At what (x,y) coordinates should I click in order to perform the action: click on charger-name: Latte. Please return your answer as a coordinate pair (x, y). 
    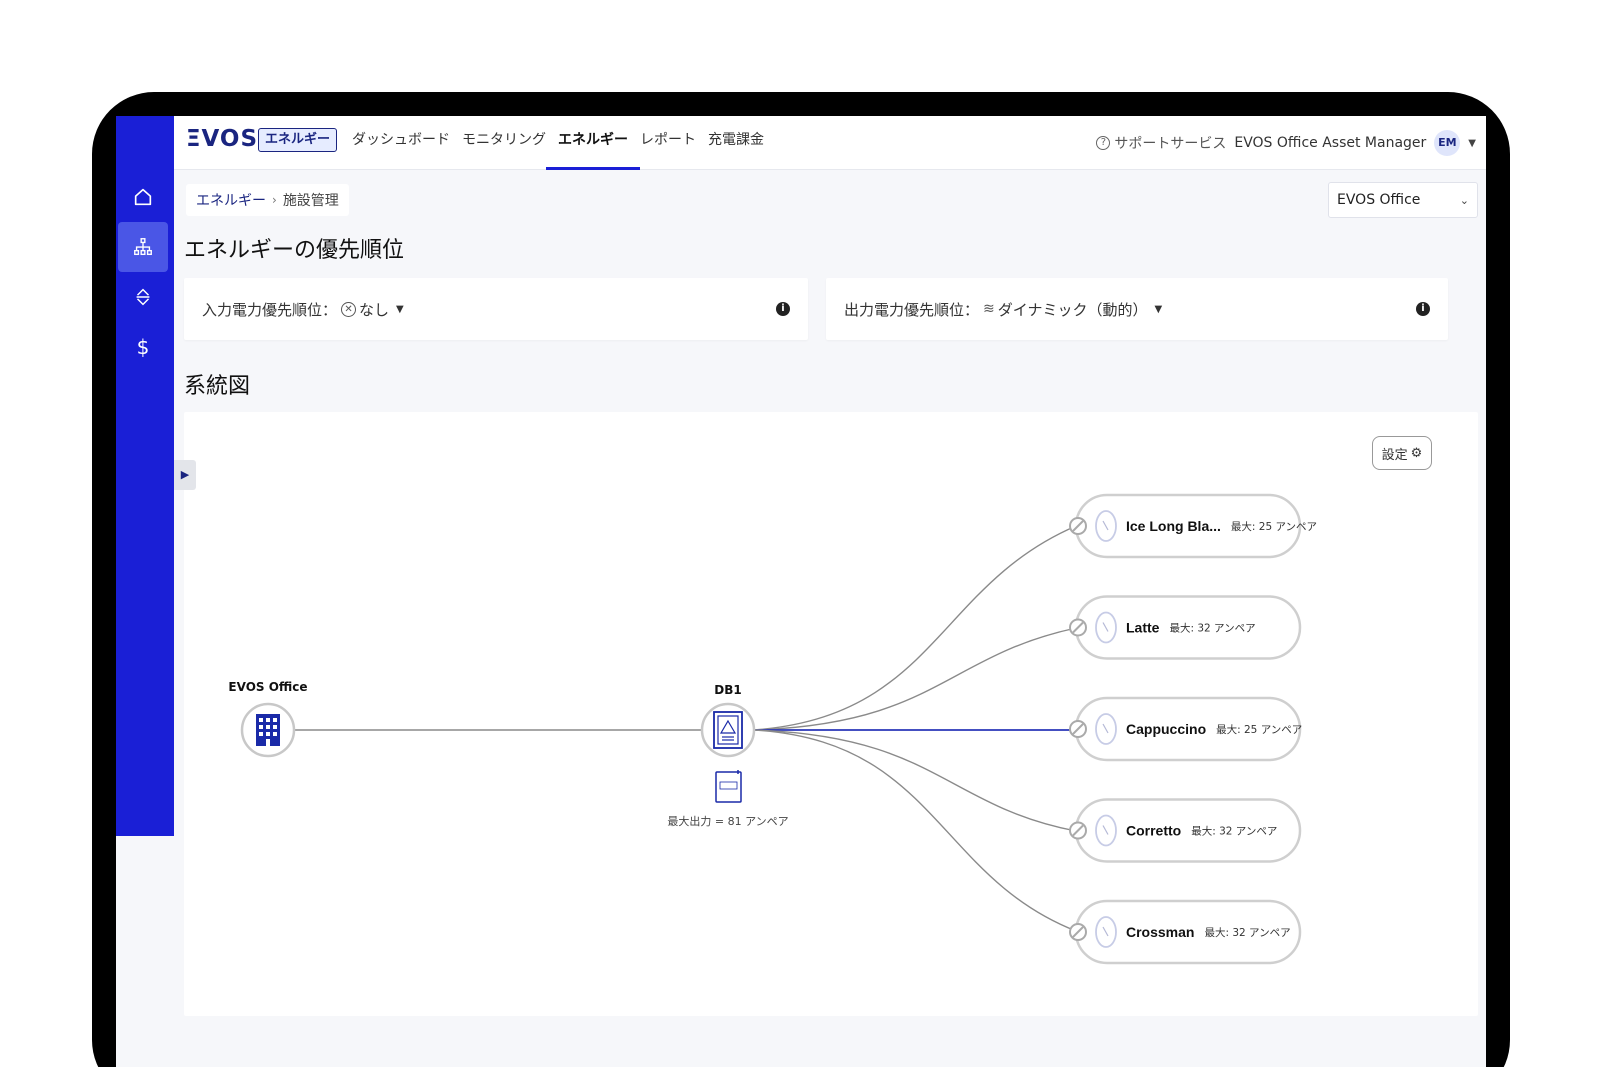
    Looking at the image, I should click on (1143, 628).